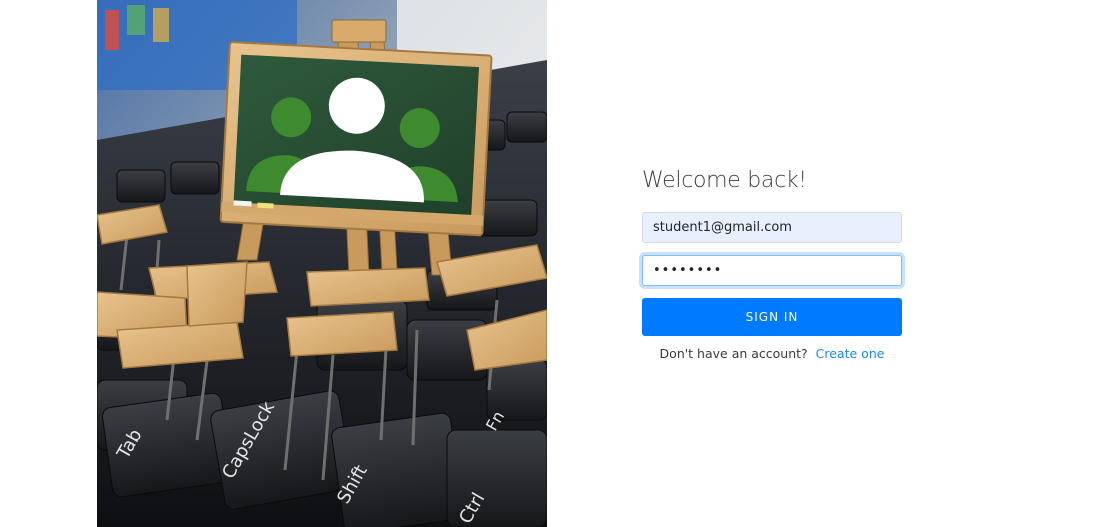  I want to click on create-account-link: Create one, so click(850, 353).